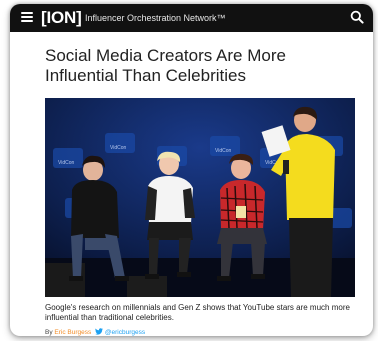 Image resolution: width=378 pixels, height=341 pixels. What do you see at coordinates (61, 18) in the screenshot?
I see `site-logo: [ION]` at bounding box center [61, 18].